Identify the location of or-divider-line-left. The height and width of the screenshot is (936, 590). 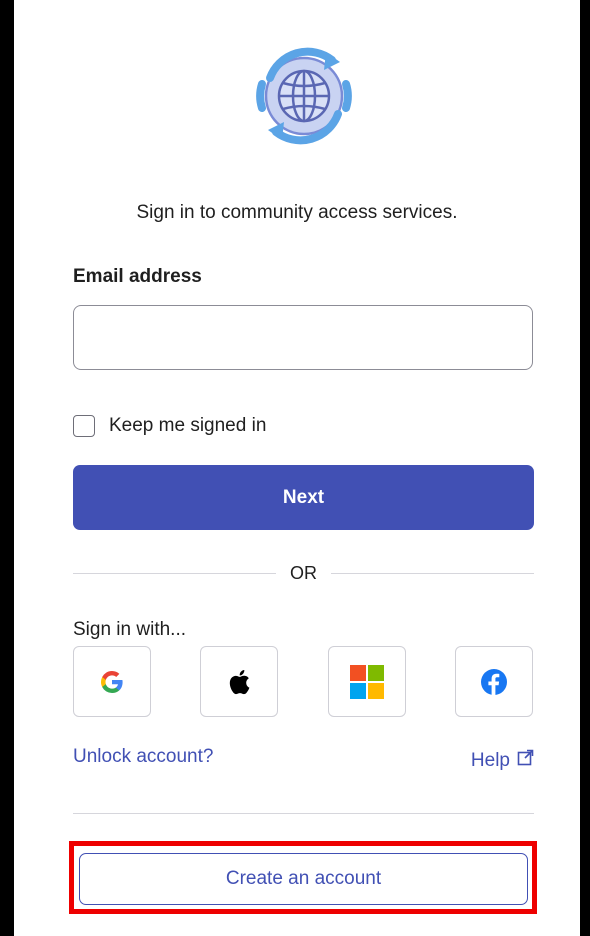
(174, 573).